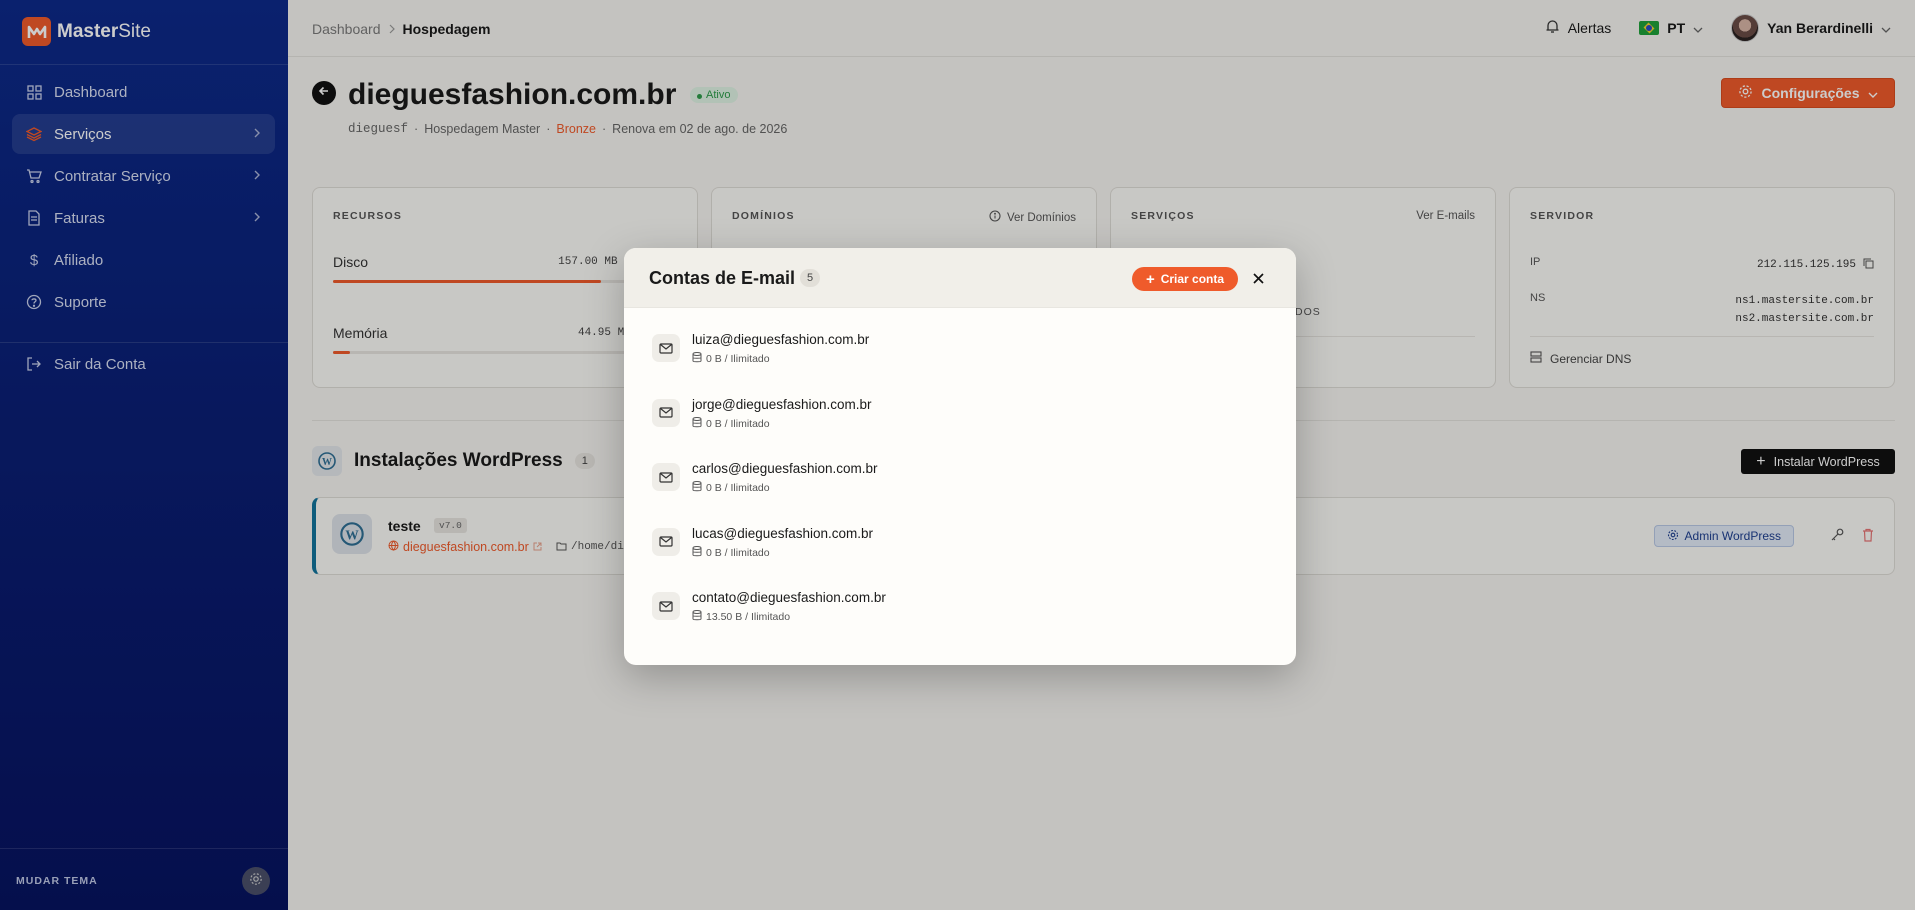 This screenshot has height=910, width=1915. Describe the element at coordinates (789, 597) in the screenshot. I see `email-address: contato@dieguesfashion.com.br` at that location.